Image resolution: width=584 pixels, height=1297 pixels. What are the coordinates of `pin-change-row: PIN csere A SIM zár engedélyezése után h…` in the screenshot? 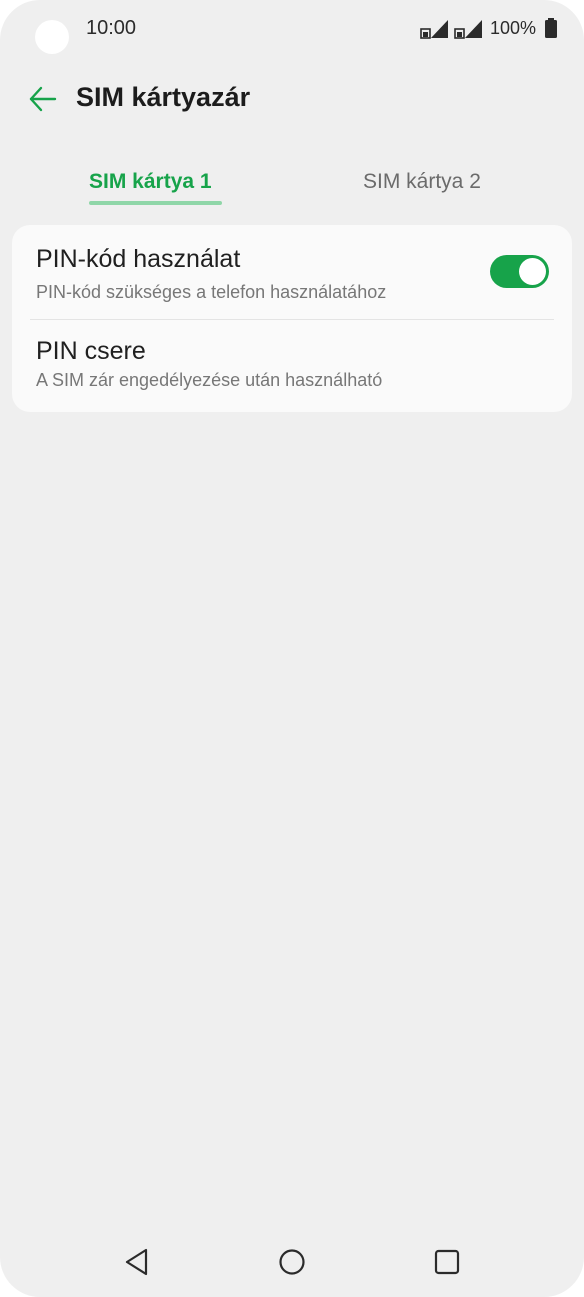 It's located at (292, 366).